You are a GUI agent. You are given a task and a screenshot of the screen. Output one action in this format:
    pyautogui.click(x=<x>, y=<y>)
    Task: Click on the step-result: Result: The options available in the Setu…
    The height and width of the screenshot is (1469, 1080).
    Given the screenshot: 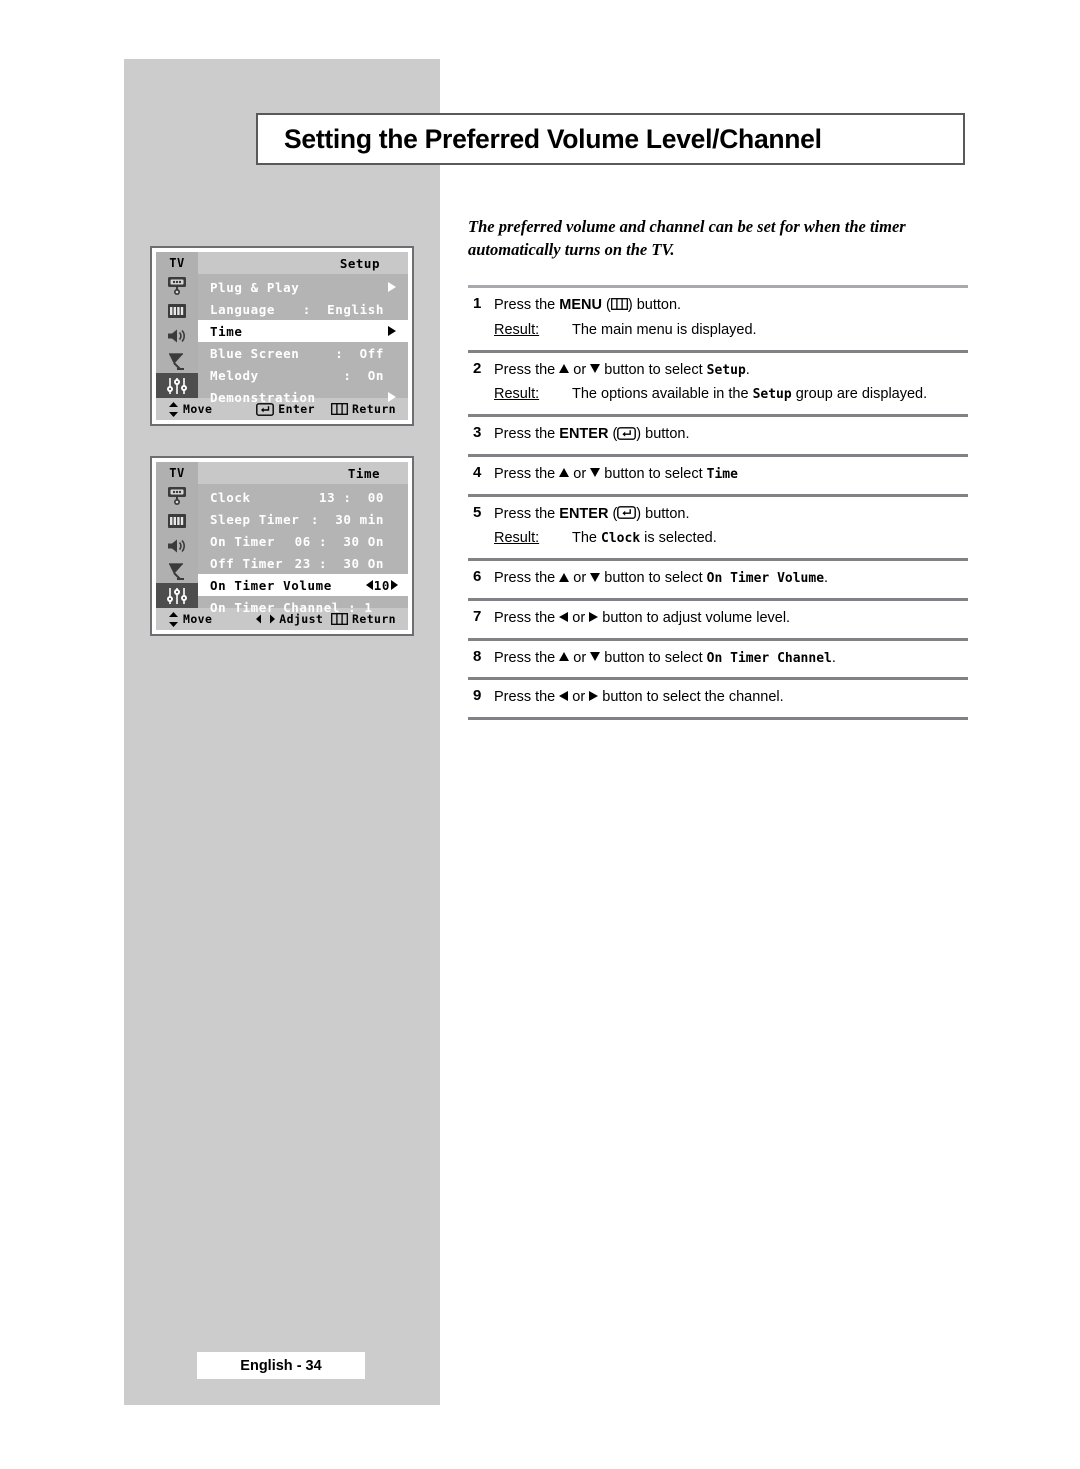 What is the action you would take?
    pyautogui.click(x=731, y=395)
    